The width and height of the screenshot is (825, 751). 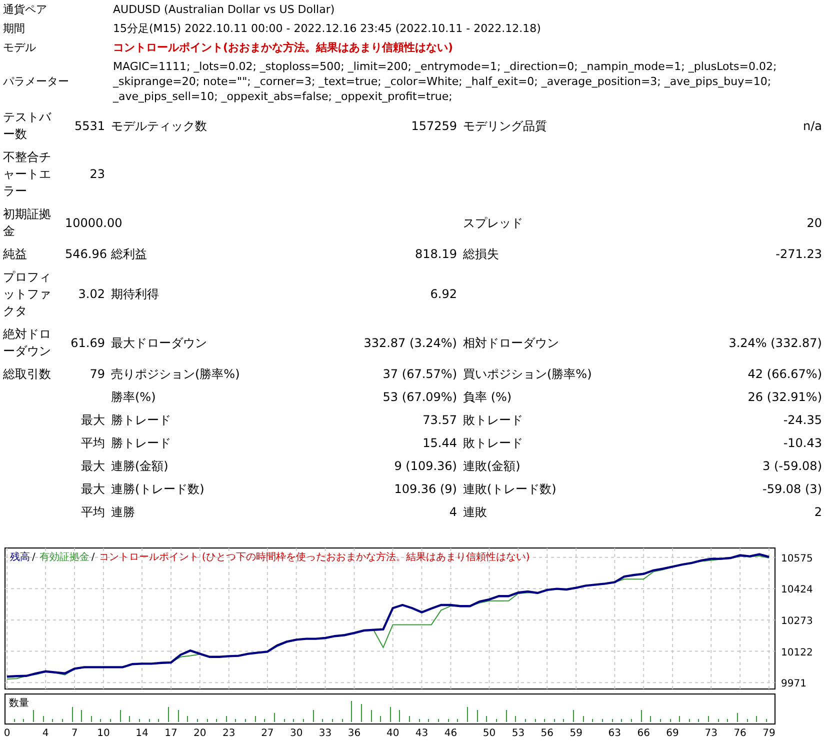 I want to click on x-tick-label: 79, so click(x=769, y=733).